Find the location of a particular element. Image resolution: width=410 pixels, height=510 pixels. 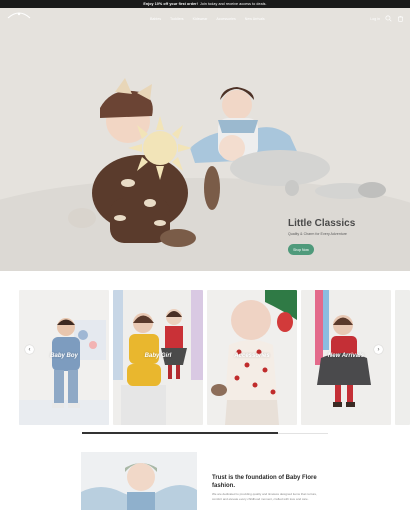

cart-icon is located at coordinates (400, 18).